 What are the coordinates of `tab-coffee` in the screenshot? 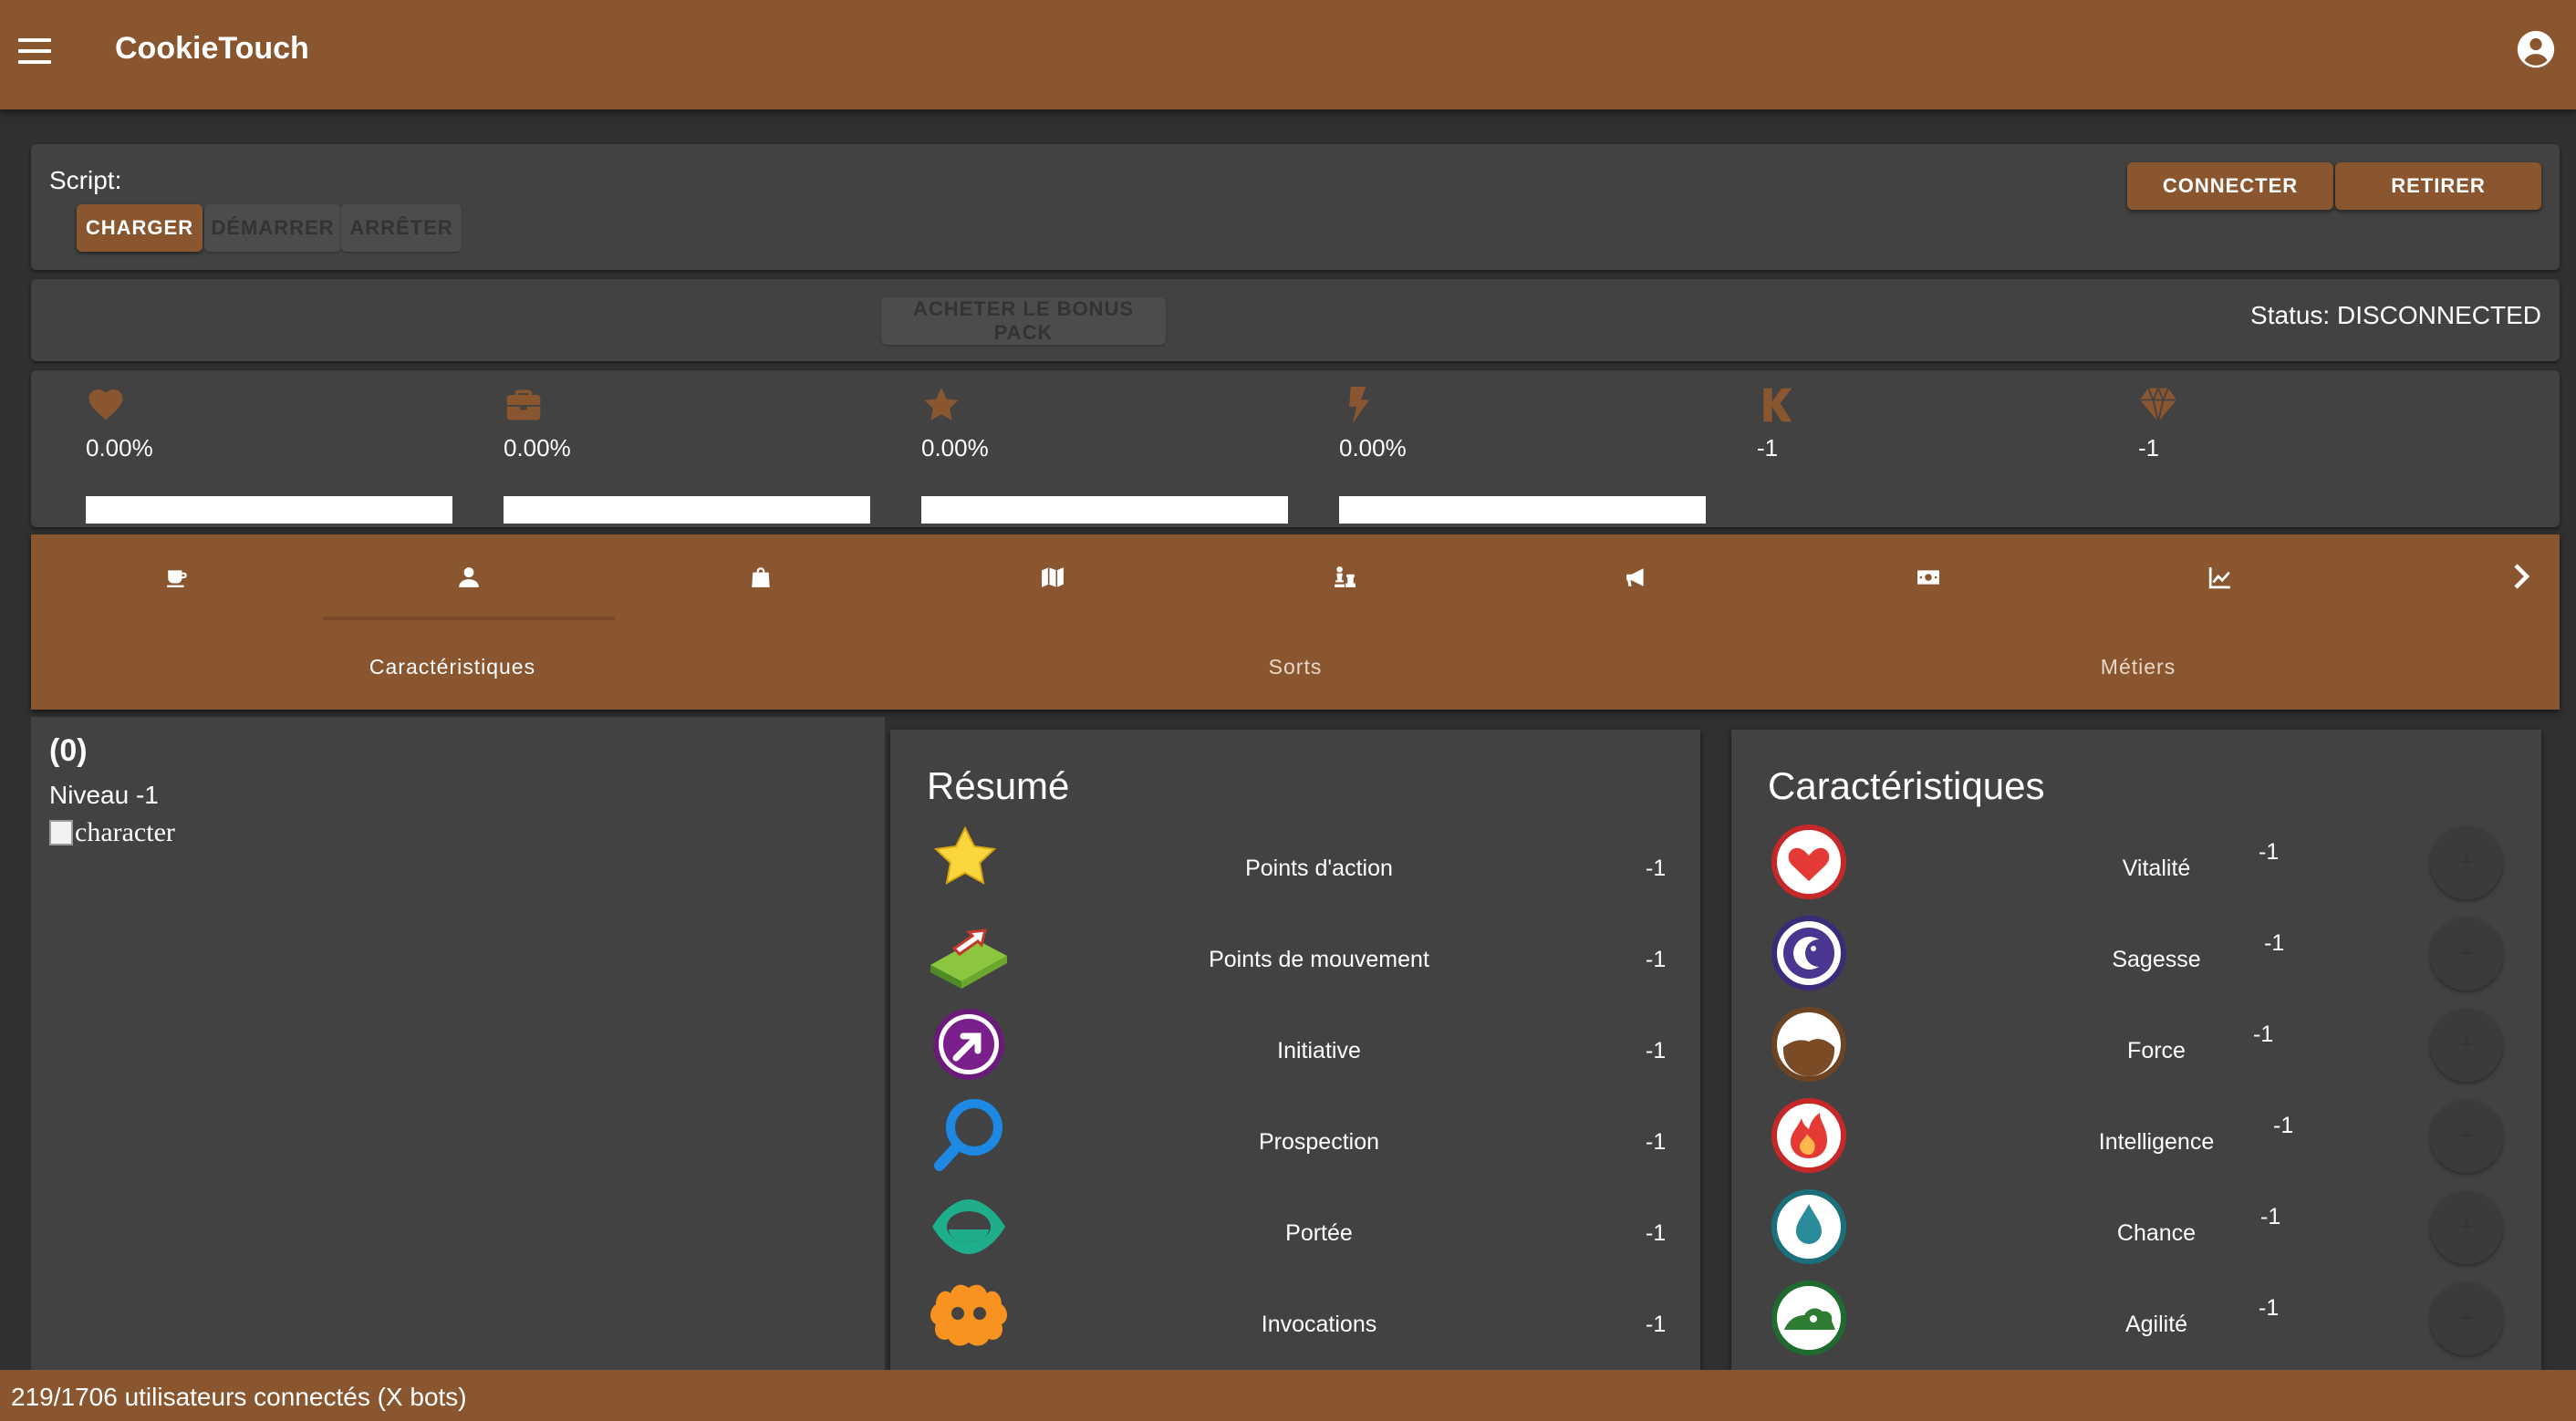 It's located at (177, 577).